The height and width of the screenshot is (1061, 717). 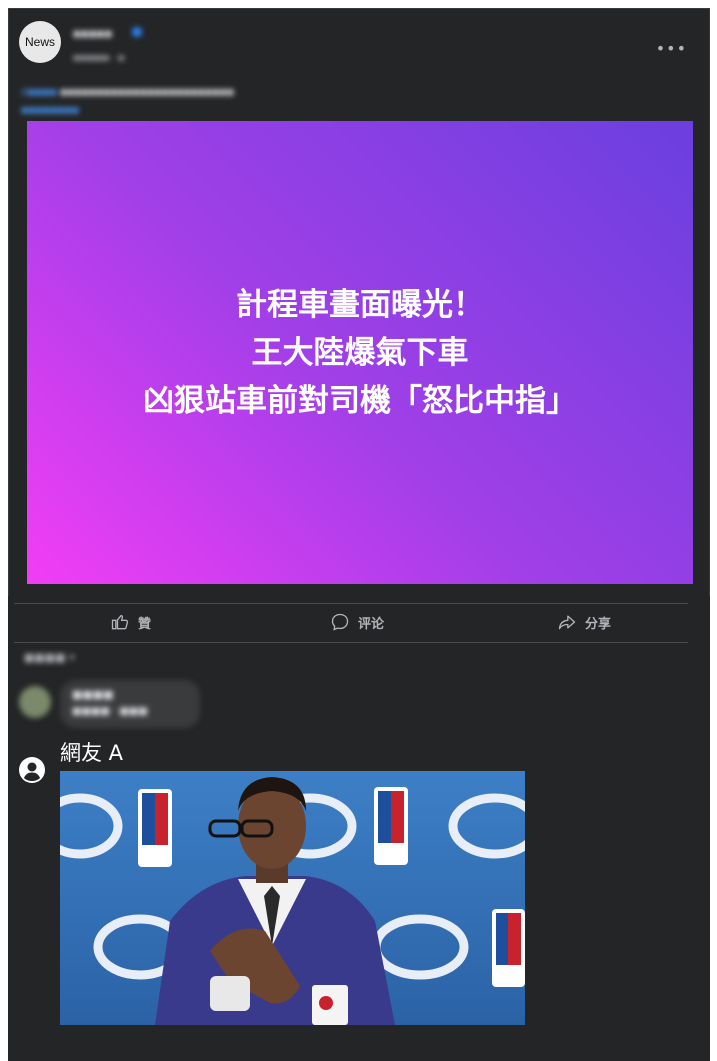 I want to click on comment-sort-dropdown: ■■■■ ▾, so click(x=49, y=657).